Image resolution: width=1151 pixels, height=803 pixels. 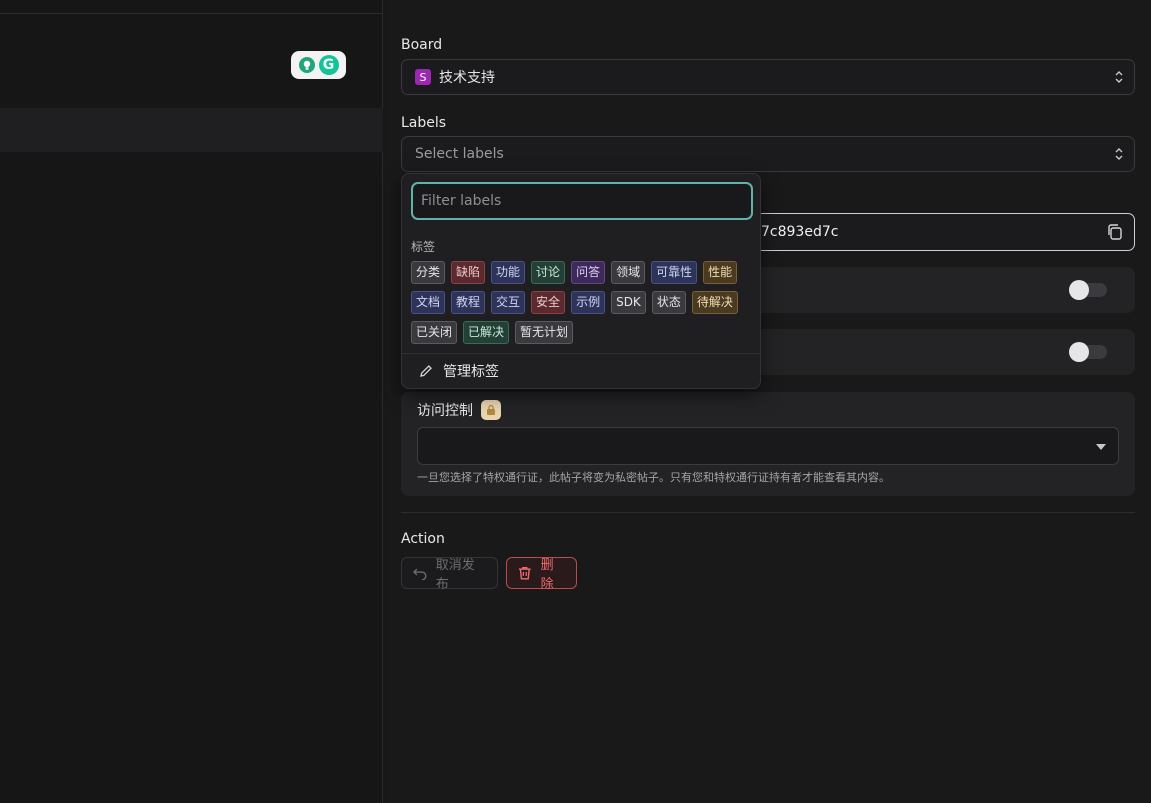 I want to click on extension-badge: G, so click(x=318, y=65).